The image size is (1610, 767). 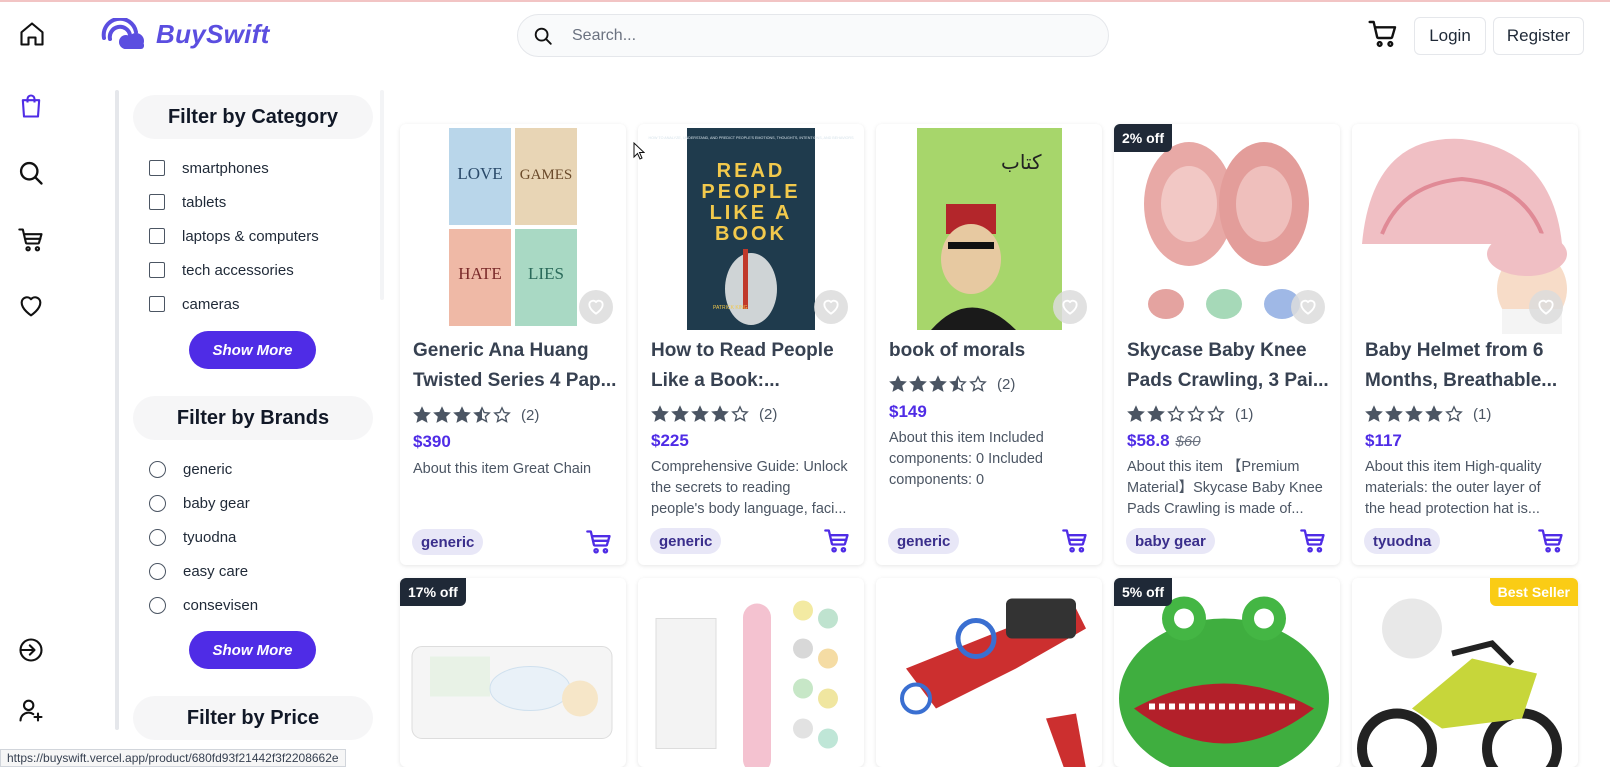 What do you see at coordinates (546, 273) in the screenshot?
I see `svg-text: LIES` at bounding box center [546, 273].